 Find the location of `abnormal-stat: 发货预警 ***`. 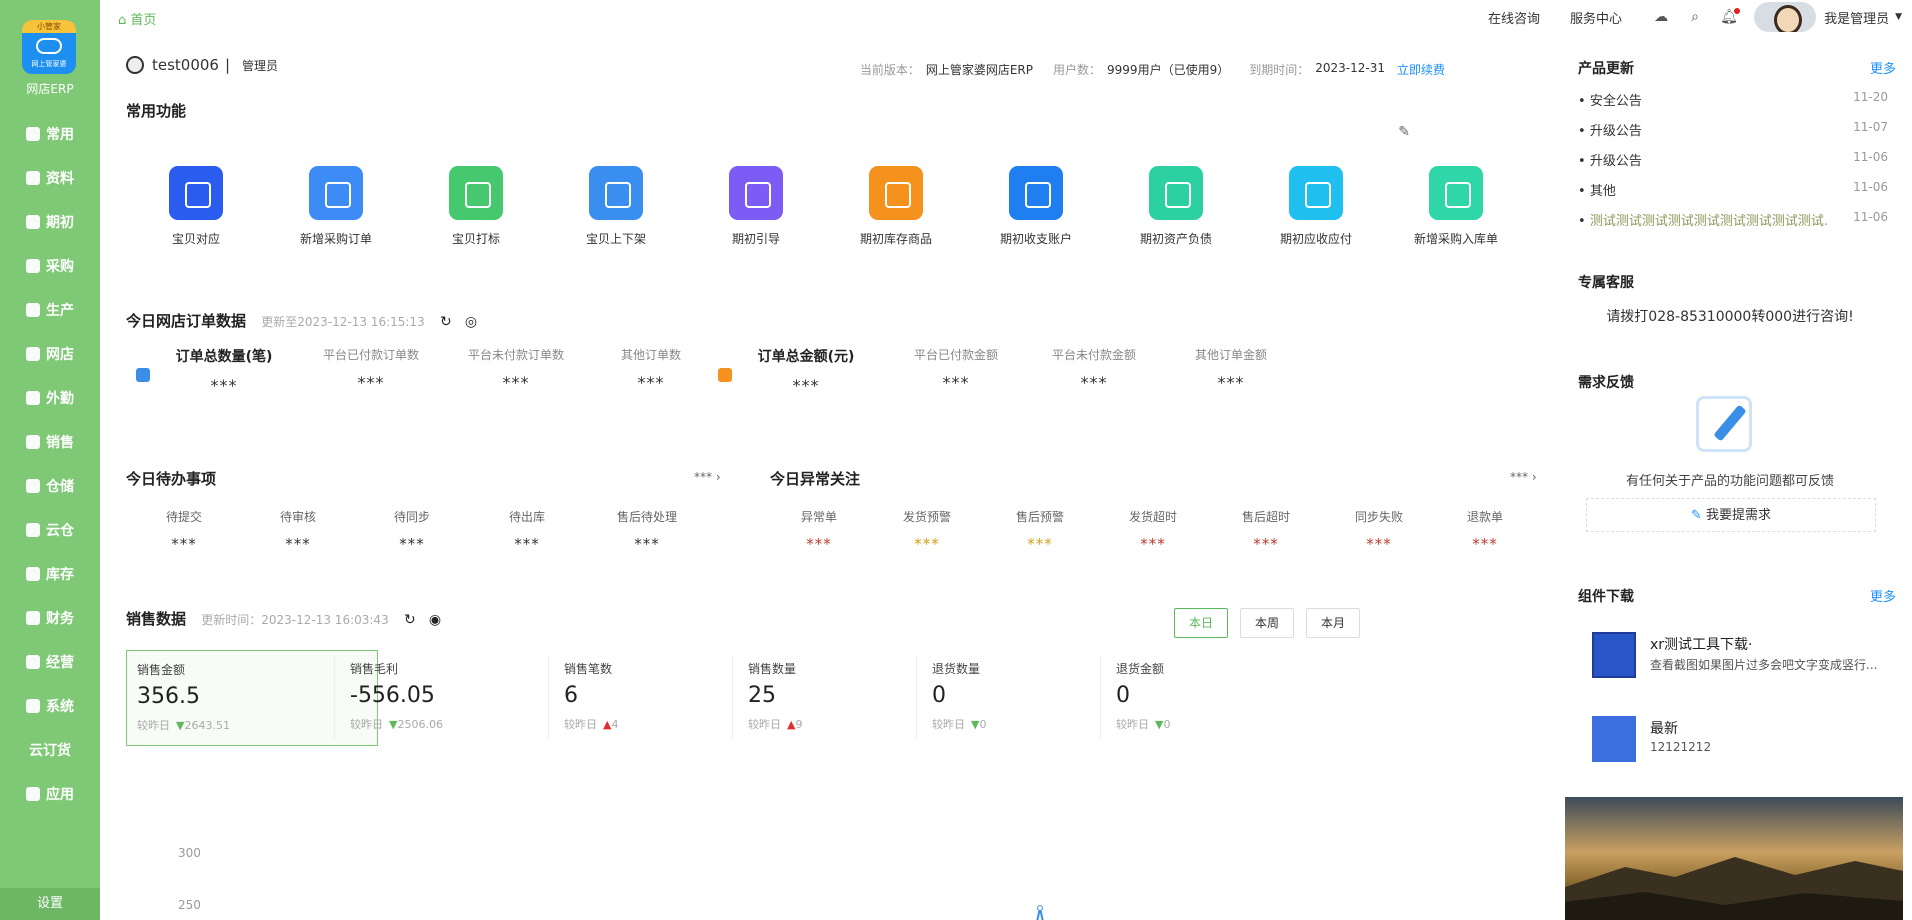

abnormal-stat: 发货预警 *** is located at coordinates (927, 530).